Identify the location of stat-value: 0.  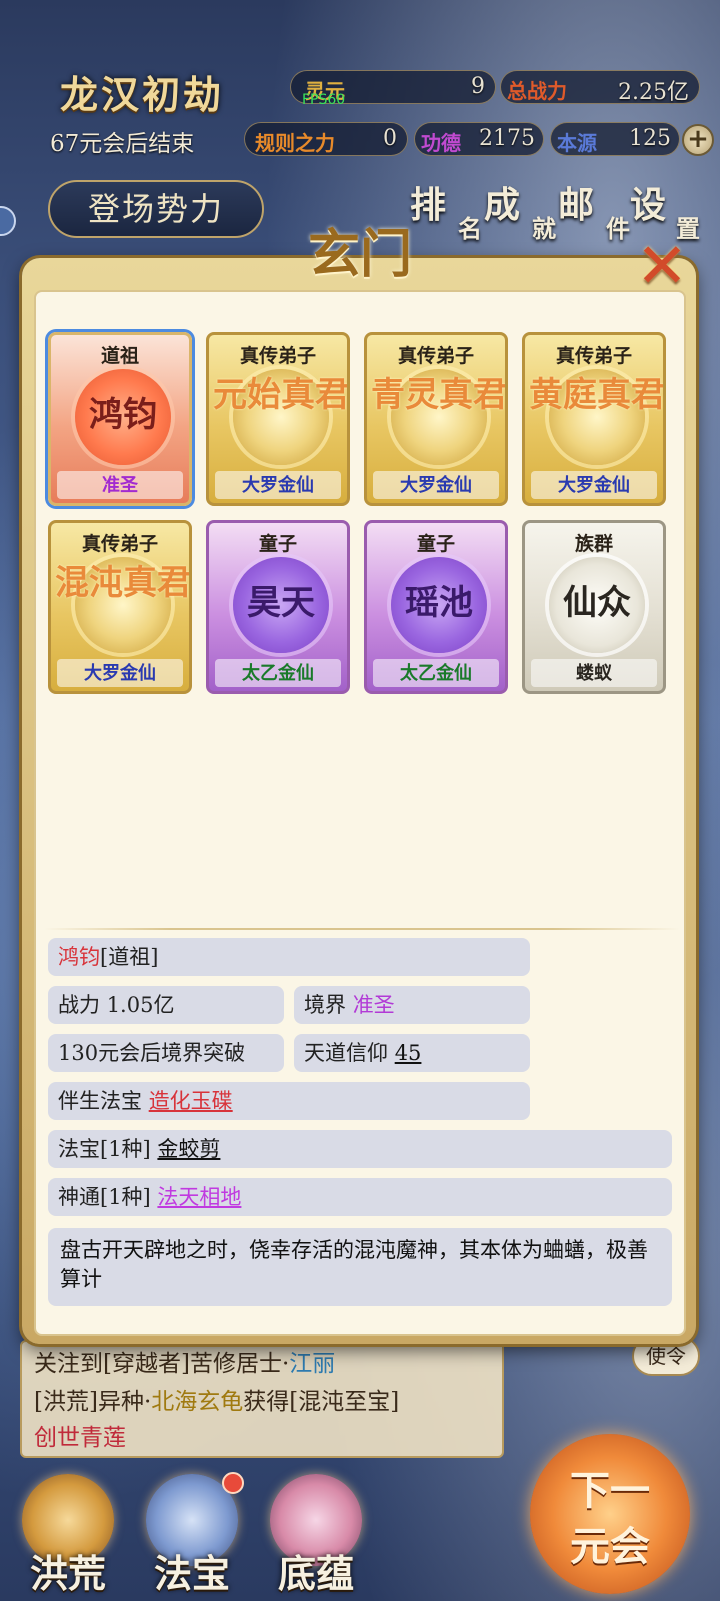
(390, 138).